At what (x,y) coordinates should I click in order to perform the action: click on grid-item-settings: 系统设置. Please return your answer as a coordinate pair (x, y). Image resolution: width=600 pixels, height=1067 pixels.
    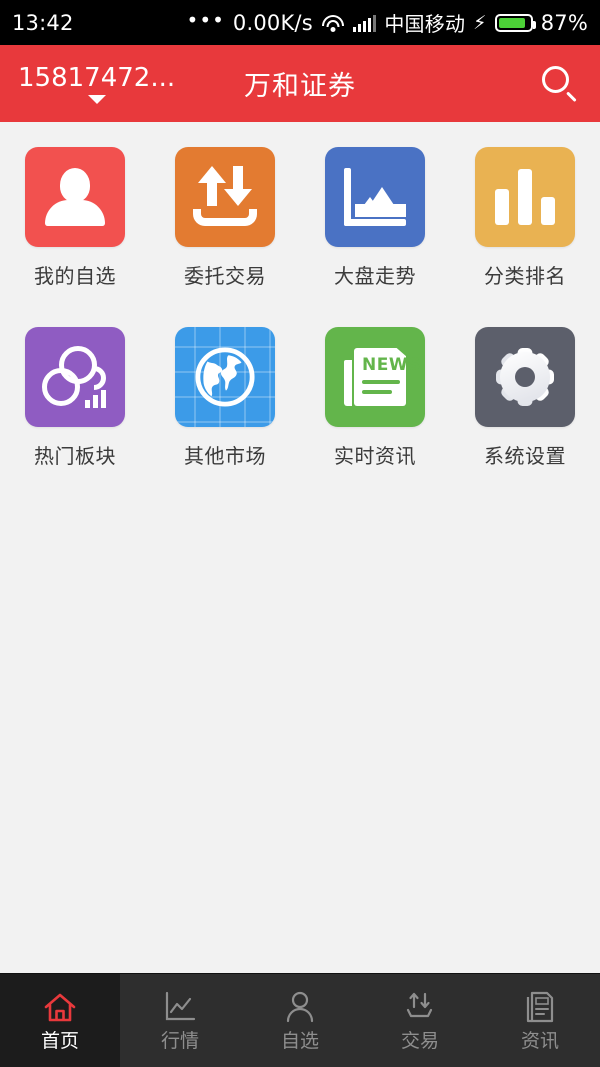
    Looking at the image, I should click on (525, 398).